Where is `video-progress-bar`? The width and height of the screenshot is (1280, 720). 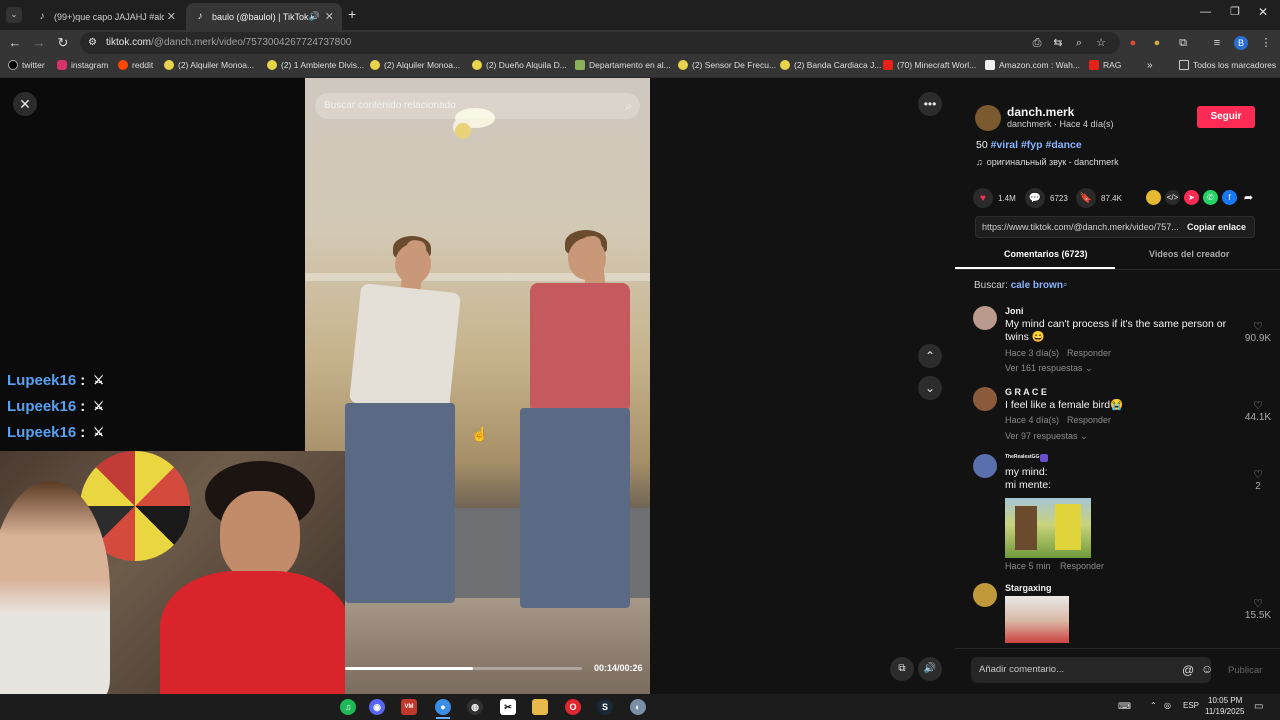
video-progress-bar is located at coordinates (463, 668).